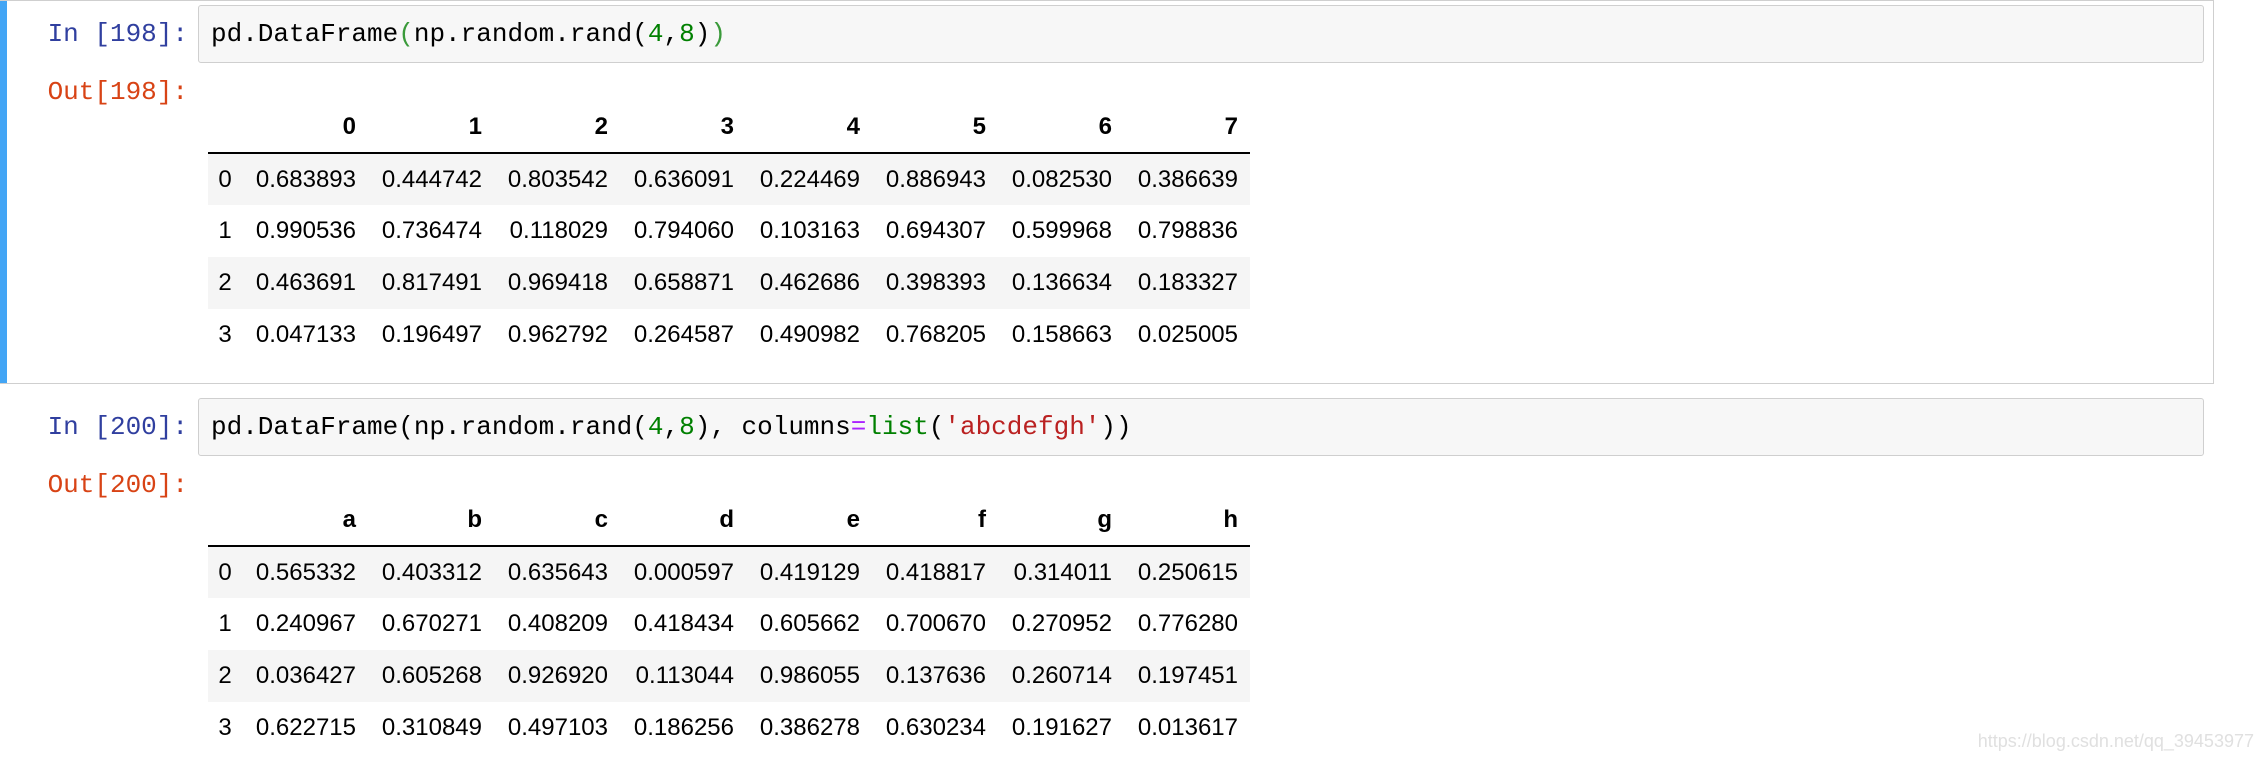 This screenshot has width=2260, height=762. What do you see at coordinates (1116, 427) in the screenshot?
I see `code-token: ))` at bounding box center [1116, 427].